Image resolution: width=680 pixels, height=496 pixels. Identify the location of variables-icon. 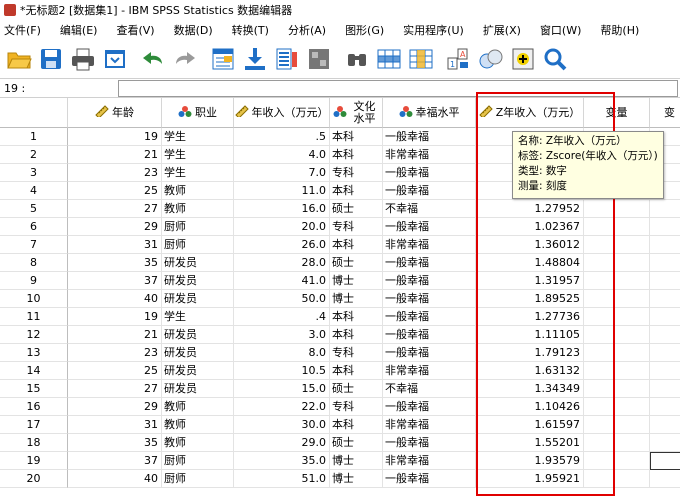
(287, 59).